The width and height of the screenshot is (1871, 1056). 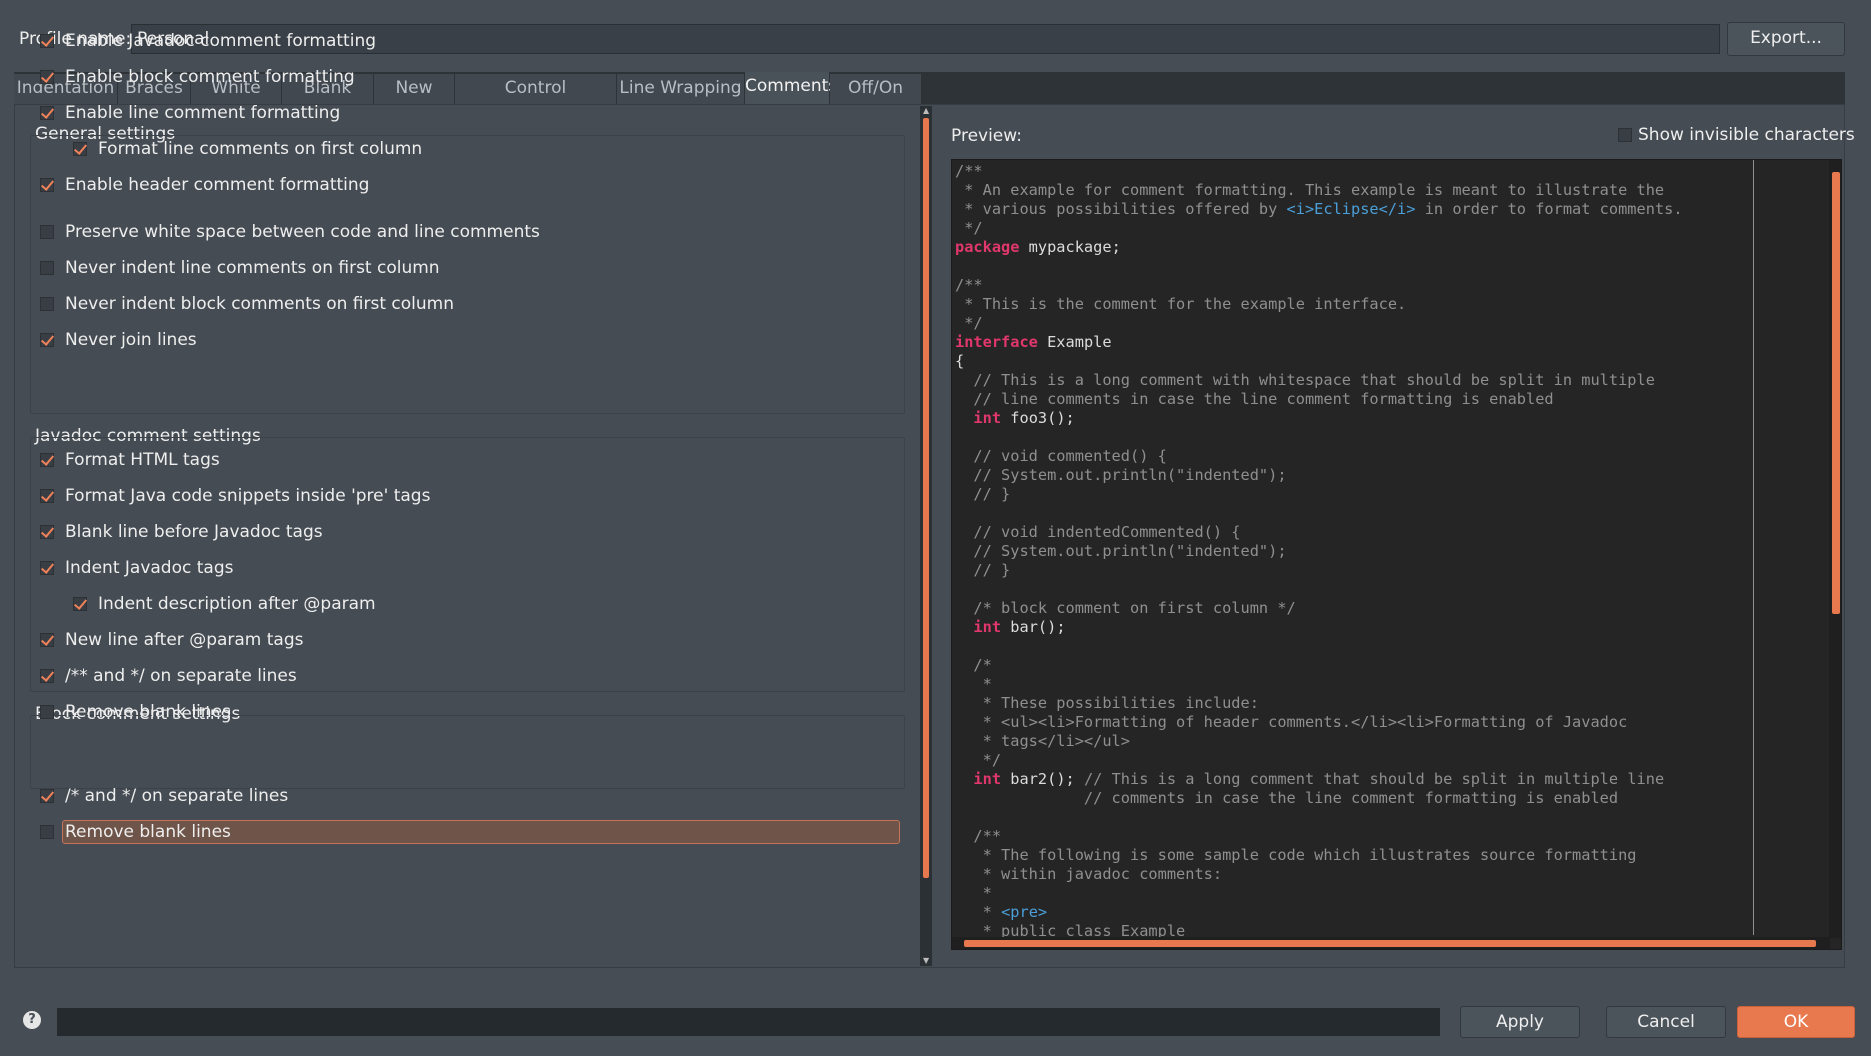 I want to click on code-token: <i>Eclipse</i>, so click(x=1351, y=209).